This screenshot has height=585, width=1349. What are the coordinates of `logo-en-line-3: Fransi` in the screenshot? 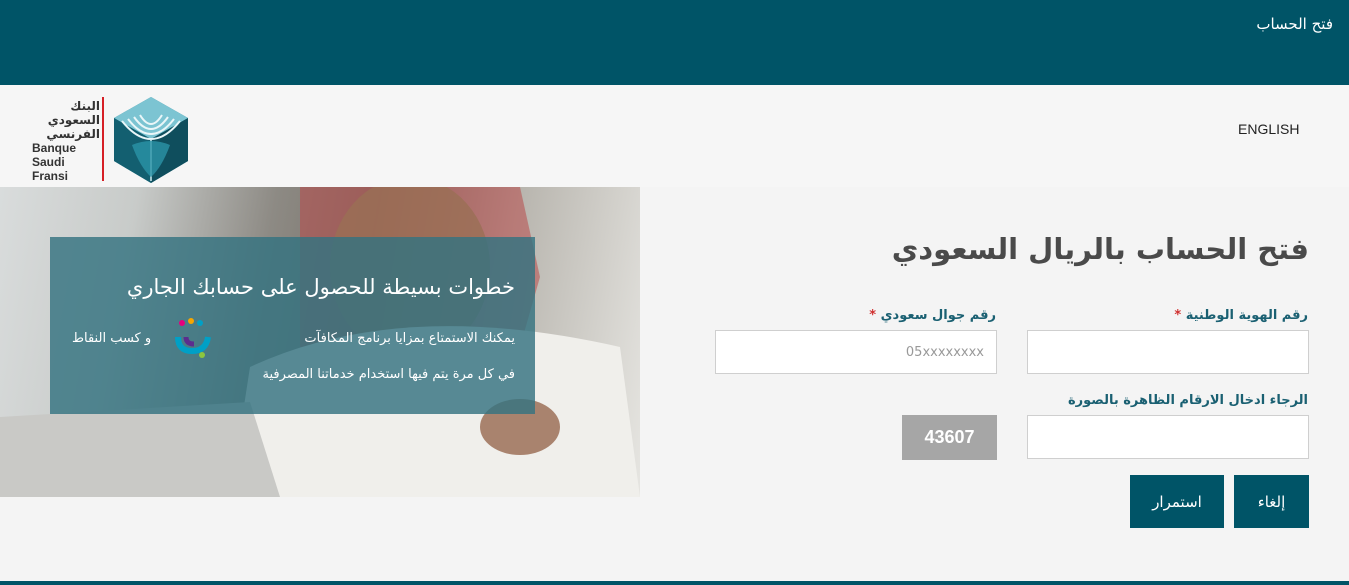 It's located at (50, 176).